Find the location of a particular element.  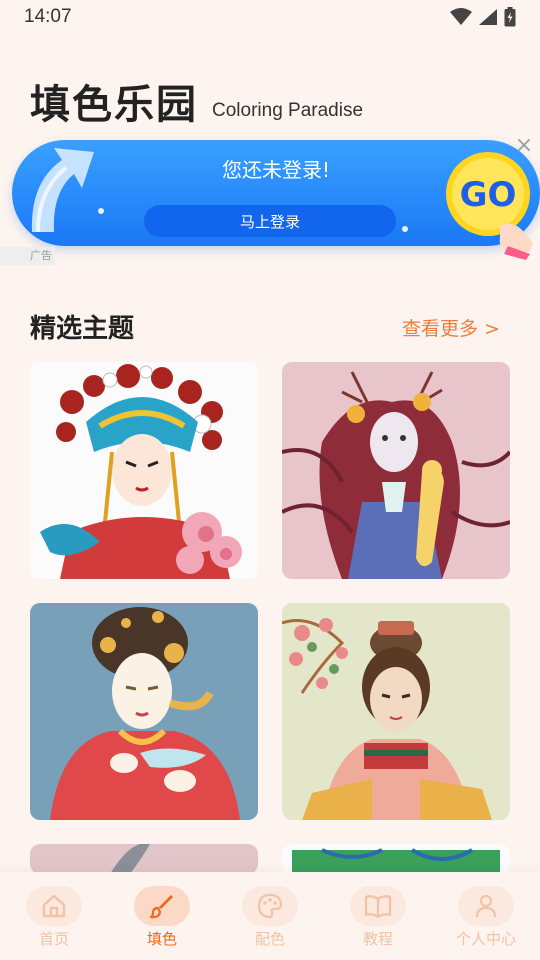

theme-card-qipao-lady is located at coordinates (144, 711).